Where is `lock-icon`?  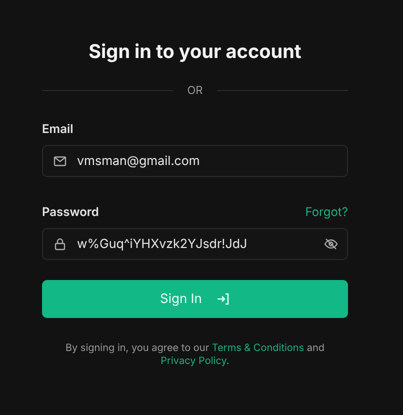 lock-icon is located at coordinates (60, 244).